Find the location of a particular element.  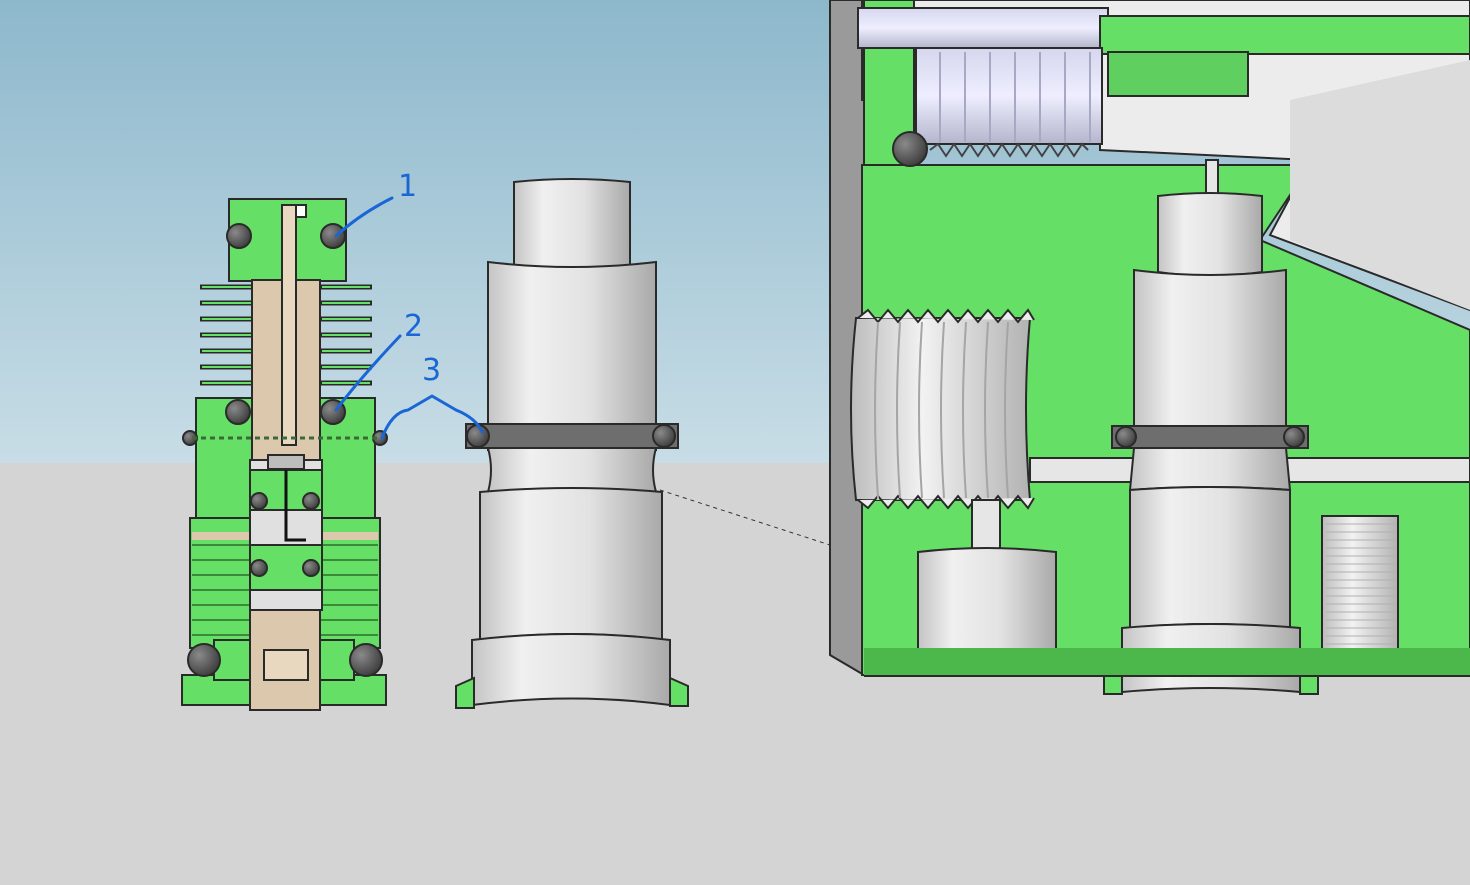

callout-2-label: 2 is located at coordinates (413, 326).